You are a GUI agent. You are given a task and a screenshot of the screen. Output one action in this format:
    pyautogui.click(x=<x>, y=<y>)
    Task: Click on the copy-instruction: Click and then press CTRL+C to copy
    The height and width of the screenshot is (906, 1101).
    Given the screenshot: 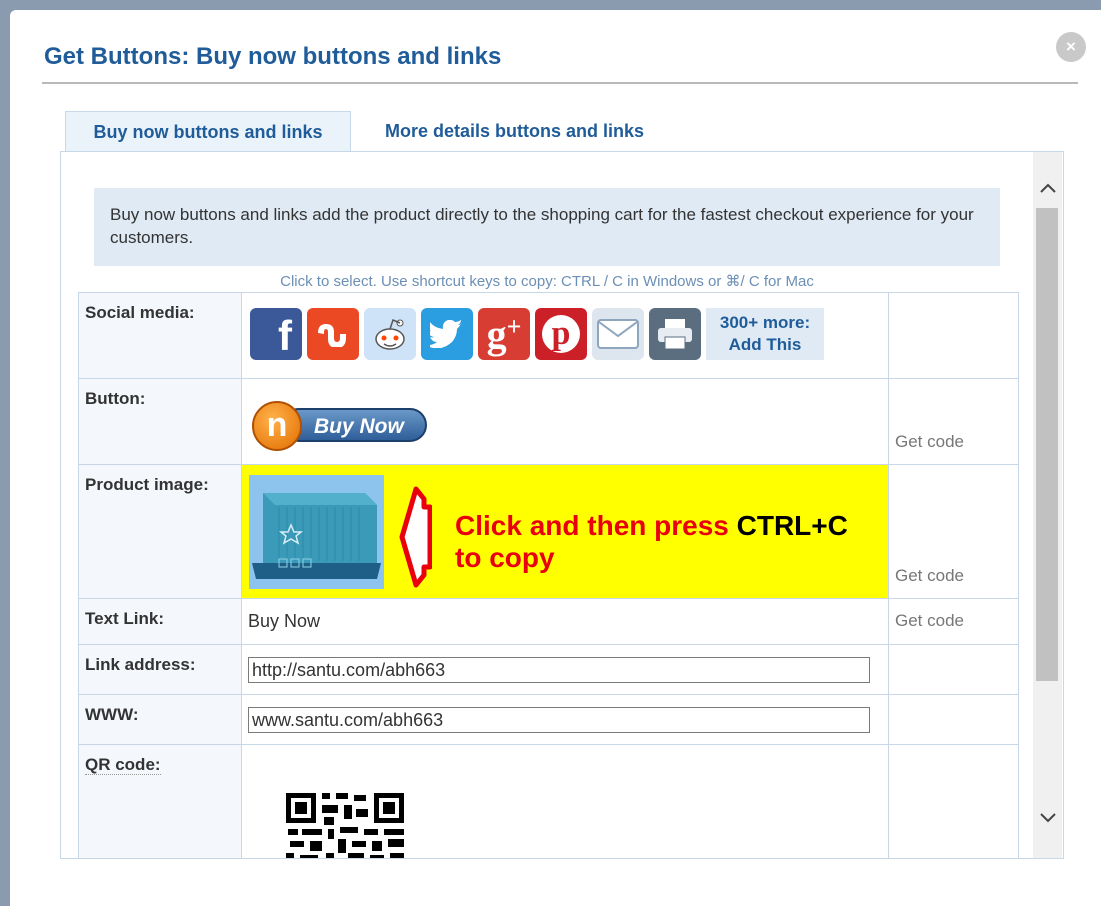 What is the action you would take?
    pyautogui.click(x=651, y=542)
    